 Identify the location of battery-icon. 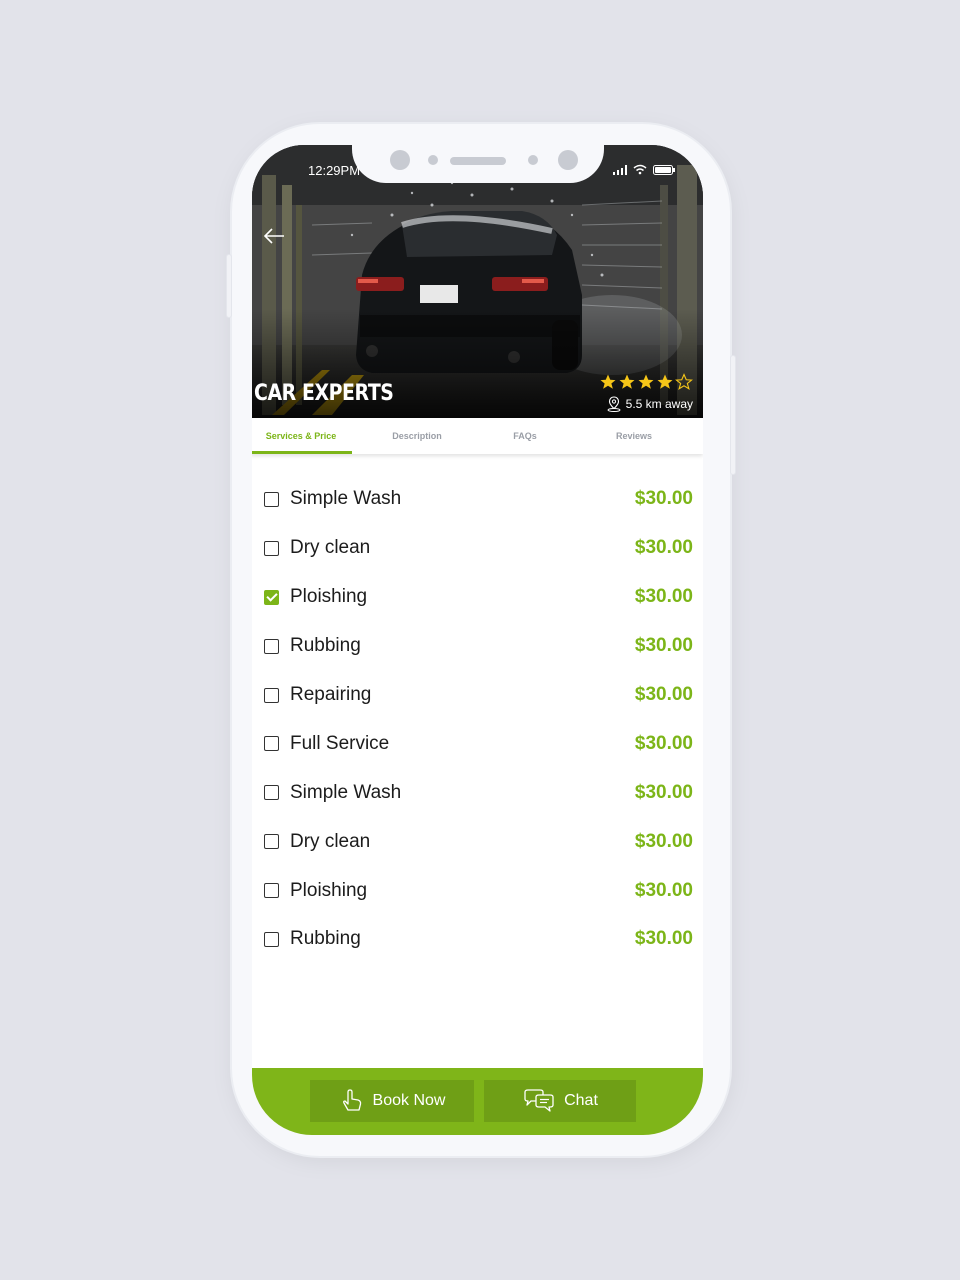
(664, 169).